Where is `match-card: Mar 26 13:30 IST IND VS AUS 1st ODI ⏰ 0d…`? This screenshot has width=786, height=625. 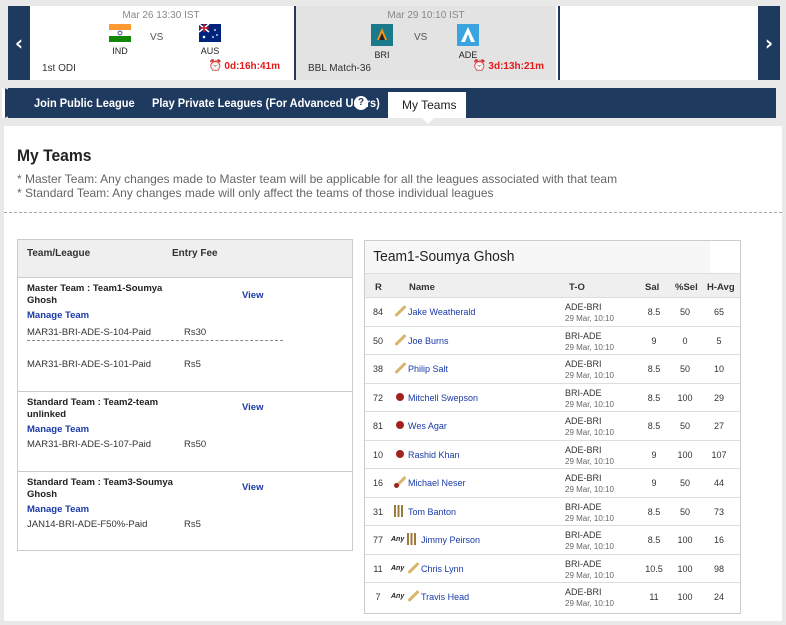 match-card: Mar 26 13:30 IST IND VS AUS 1st ODI ⏰ 0d… is located at coordinates (161, 43).